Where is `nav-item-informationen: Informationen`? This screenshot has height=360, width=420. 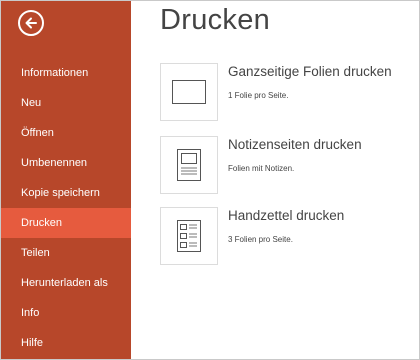
nav-item-informationen: Informationen is located at coordinates (66, 73).